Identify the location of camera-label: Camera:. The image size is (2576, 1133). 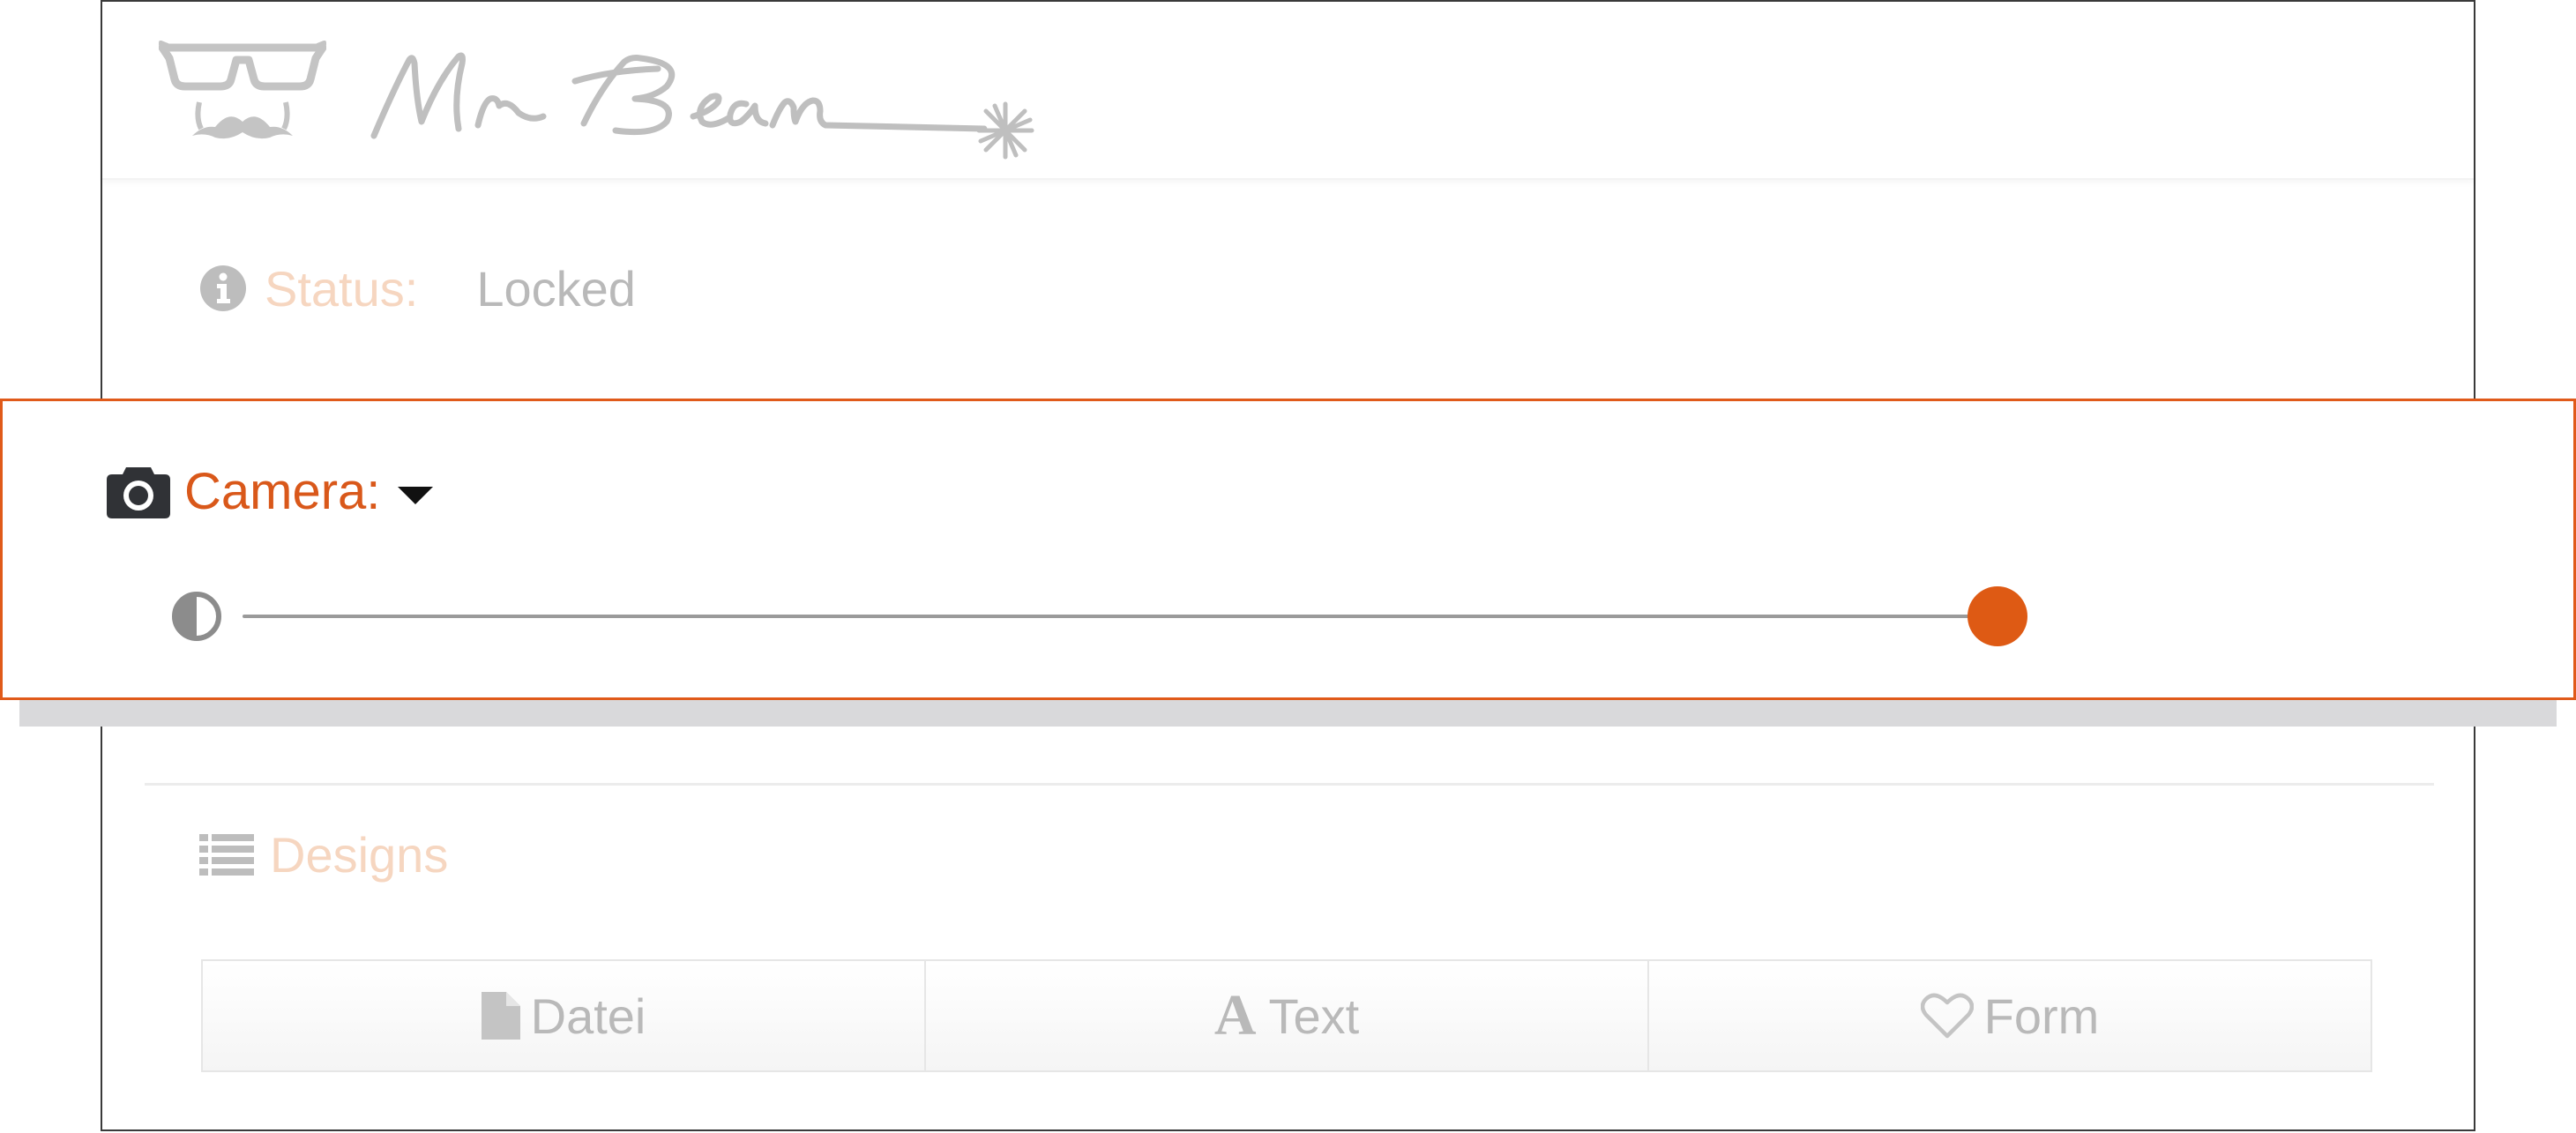
(282, 491).